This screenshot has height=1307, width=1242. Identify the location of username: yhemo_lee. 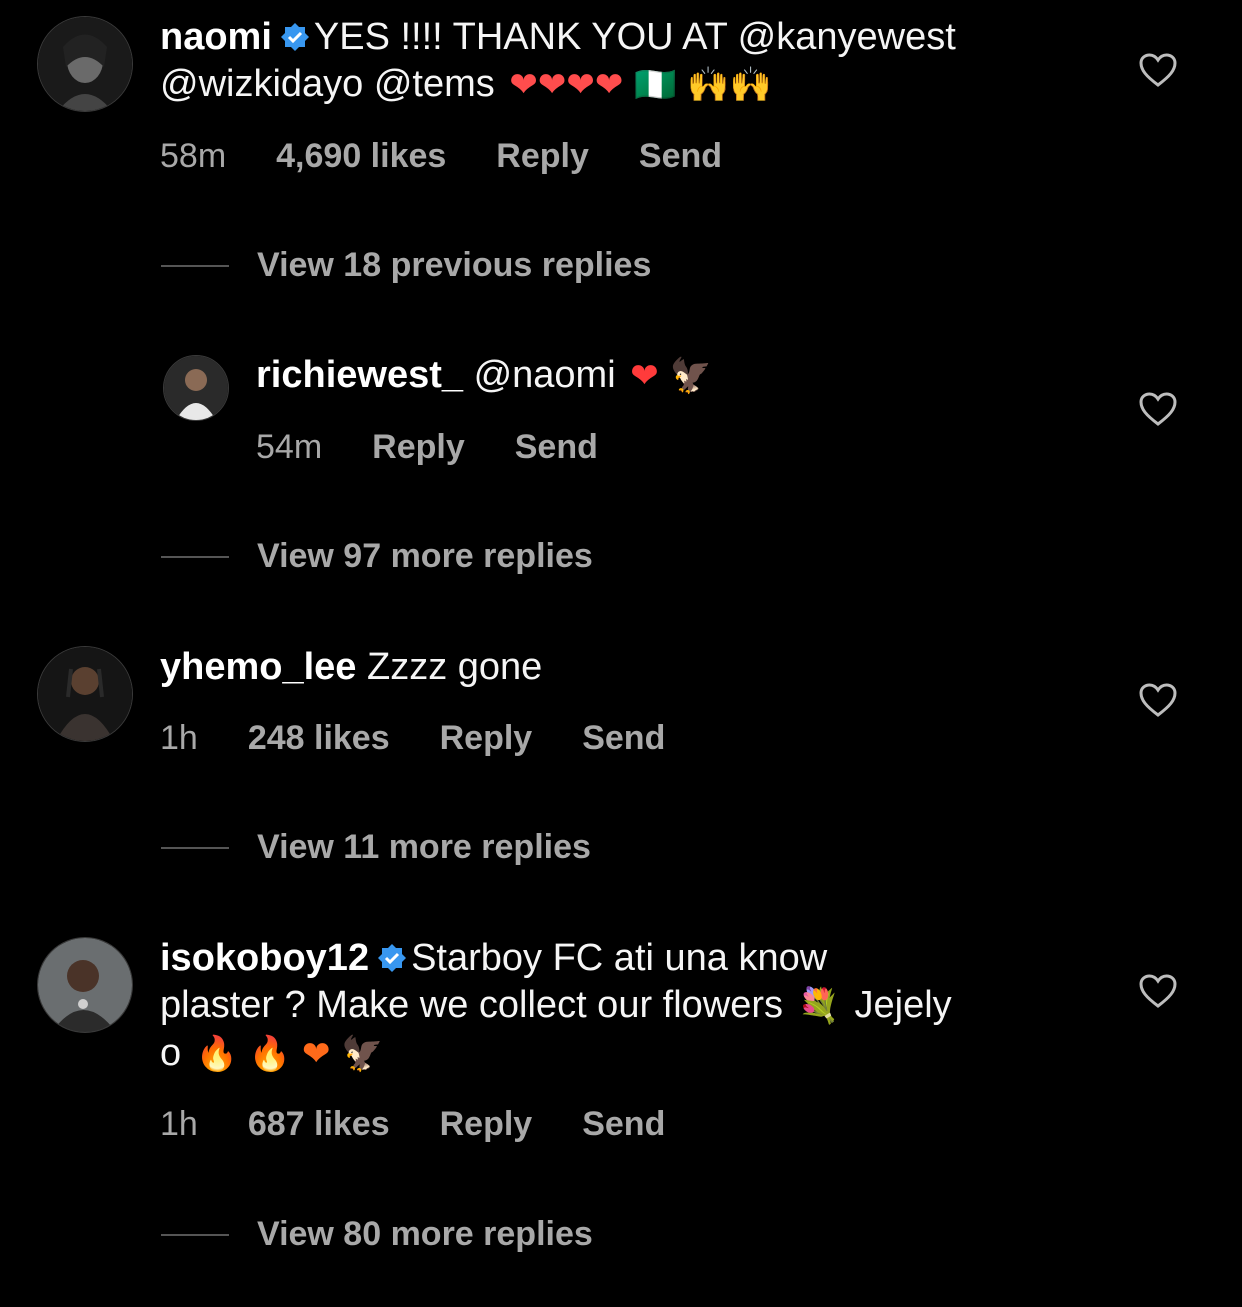
(258, 667).